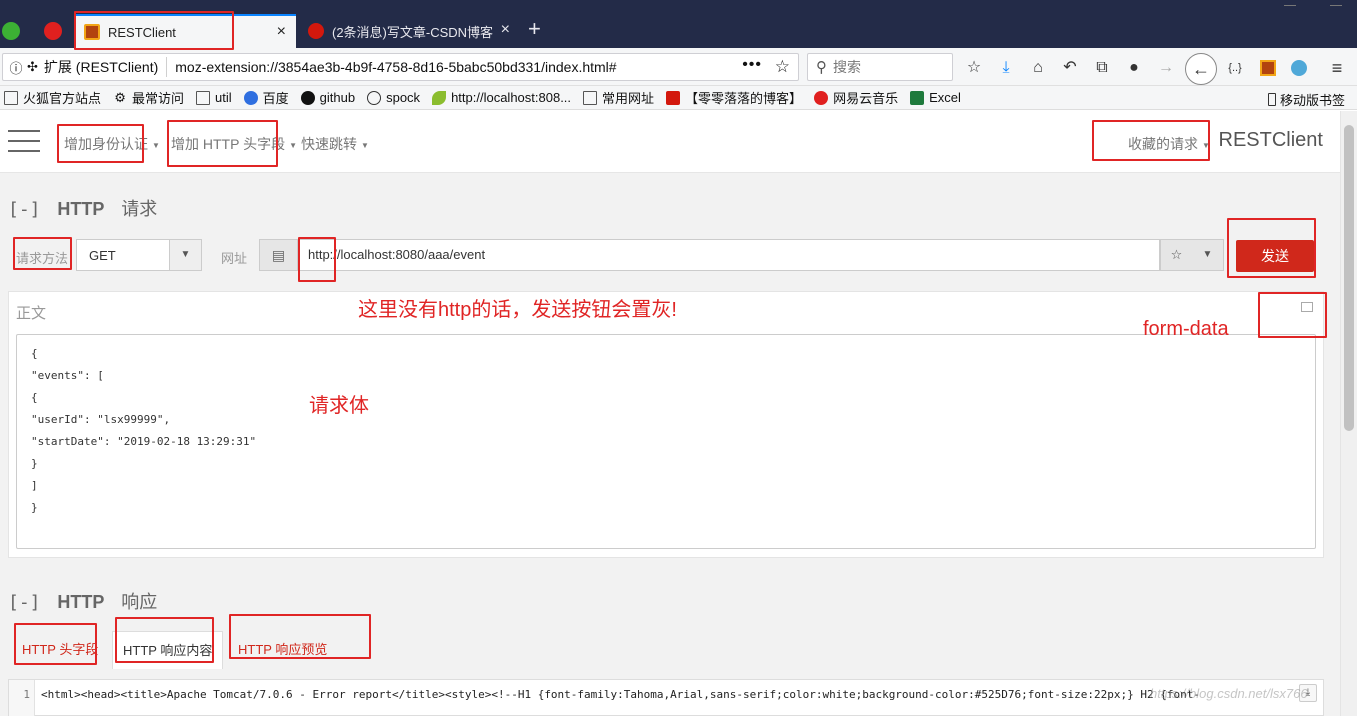  Describe the element at coordinates (678, 24) in the screenshot. I see `browser-tab-strip: RESTClient × (2条消息)写文章-CSDN博客 × +` at that location.